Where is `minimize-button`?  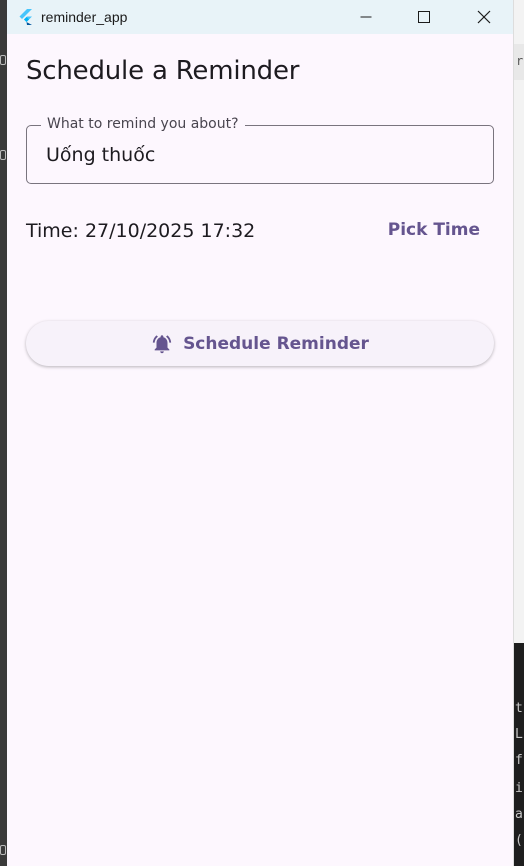
minimize-button is located at coordinates (366, 17).